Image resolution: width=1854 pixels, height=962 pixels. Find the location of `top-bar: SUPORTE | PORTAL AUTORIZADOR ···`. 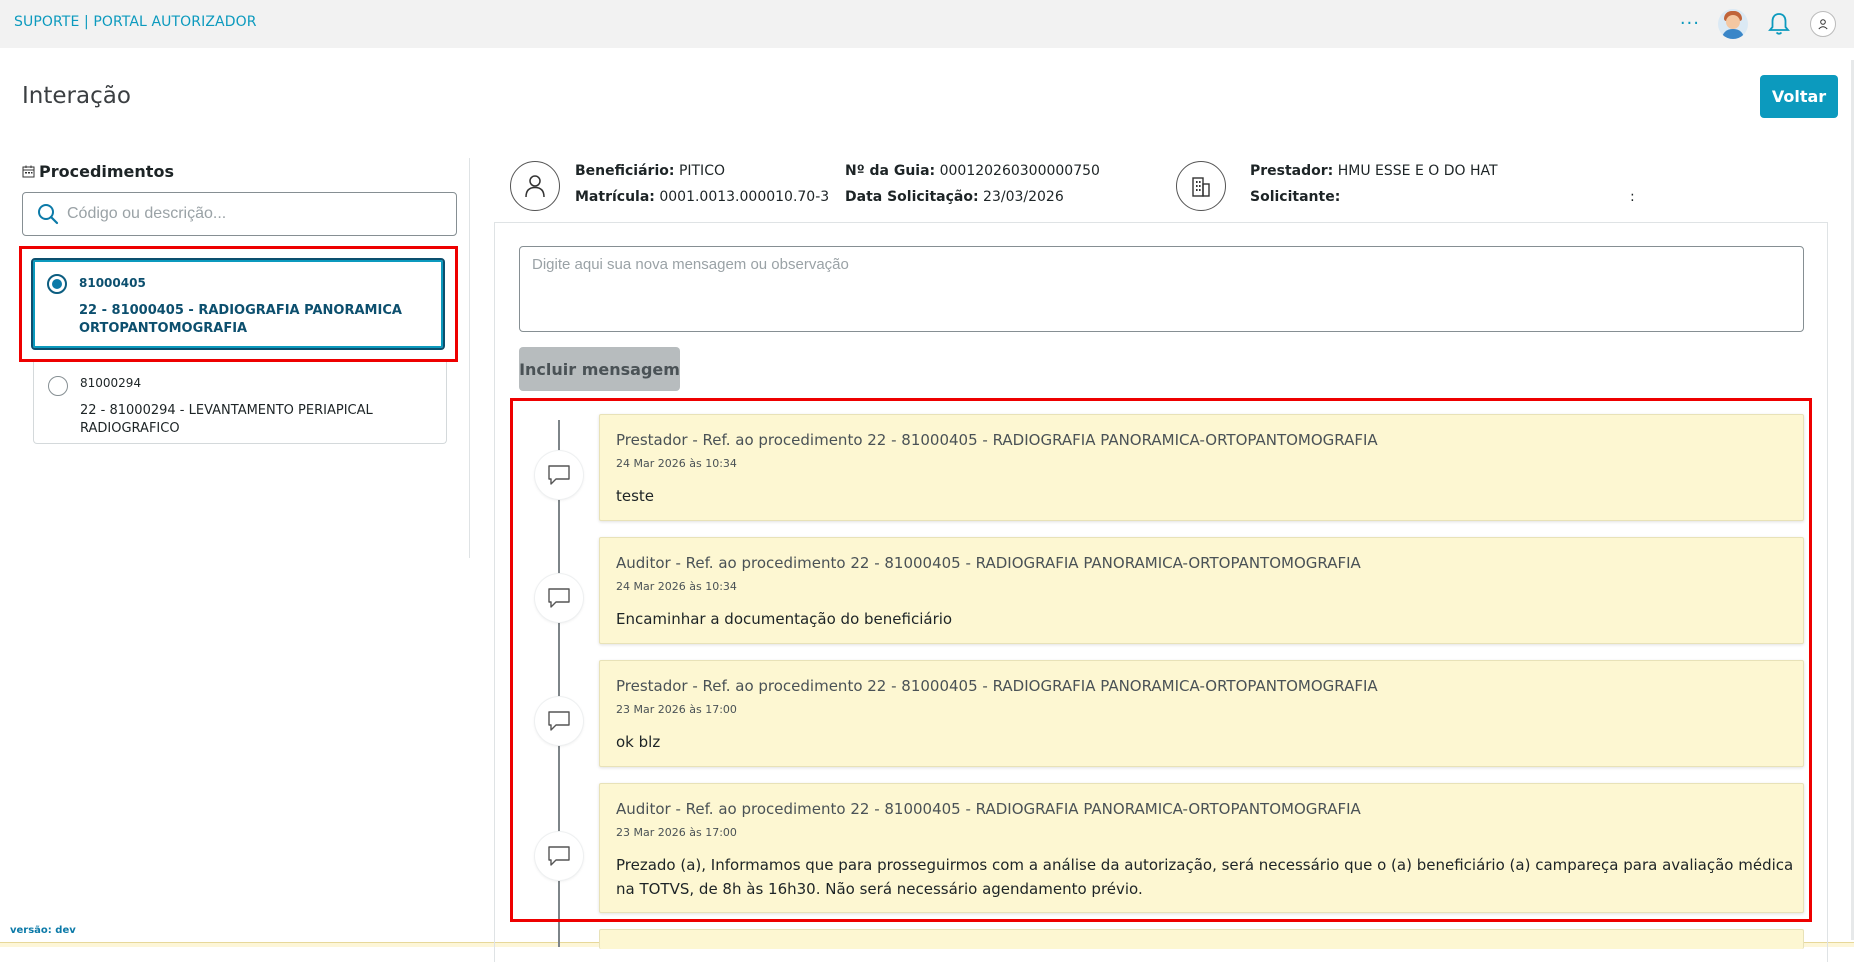

top-bar: SUPORTE | PORTAL AUTORIZADOR ··· is located at coordinates (927, 24).